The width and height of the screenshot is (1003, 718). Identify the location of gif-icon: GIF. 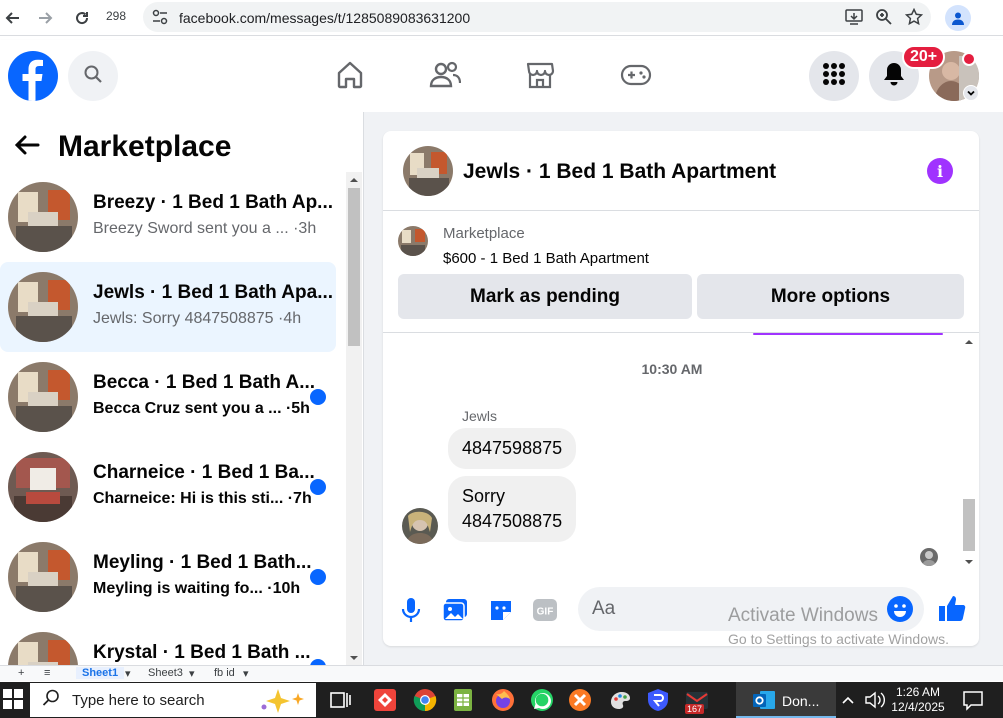
(545, 610).